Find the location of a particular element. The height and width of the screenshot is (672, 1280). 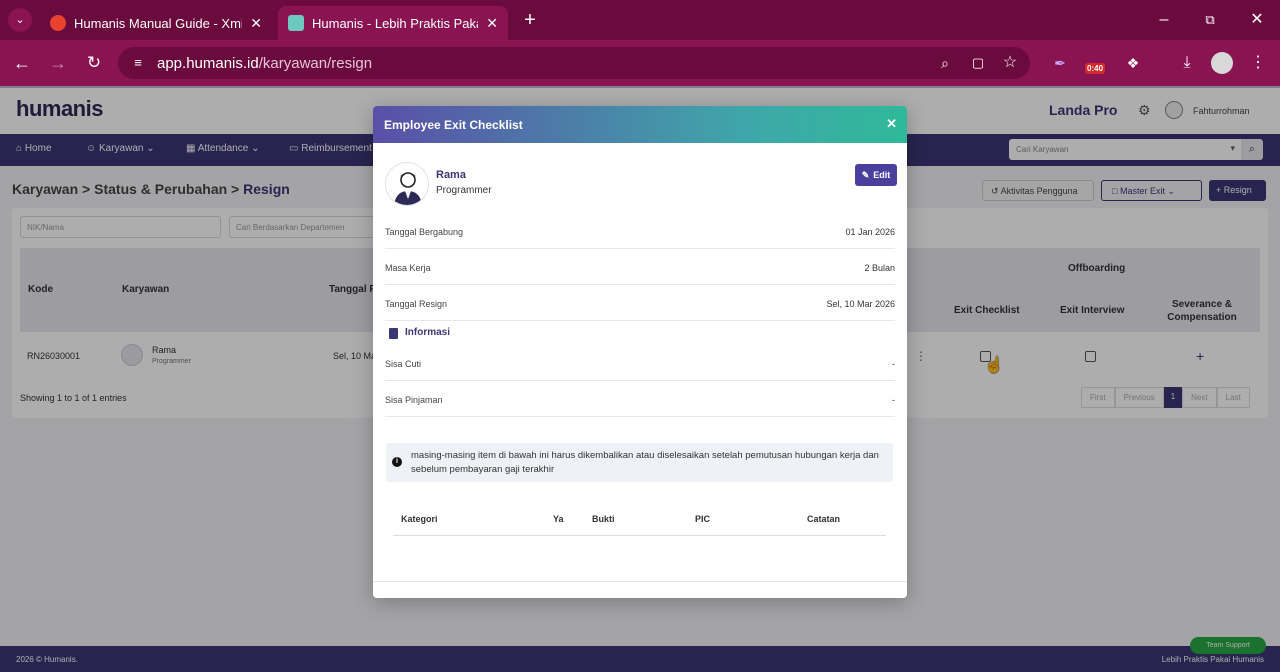

close-icon: ✕ is located at coordinates (891, 124).